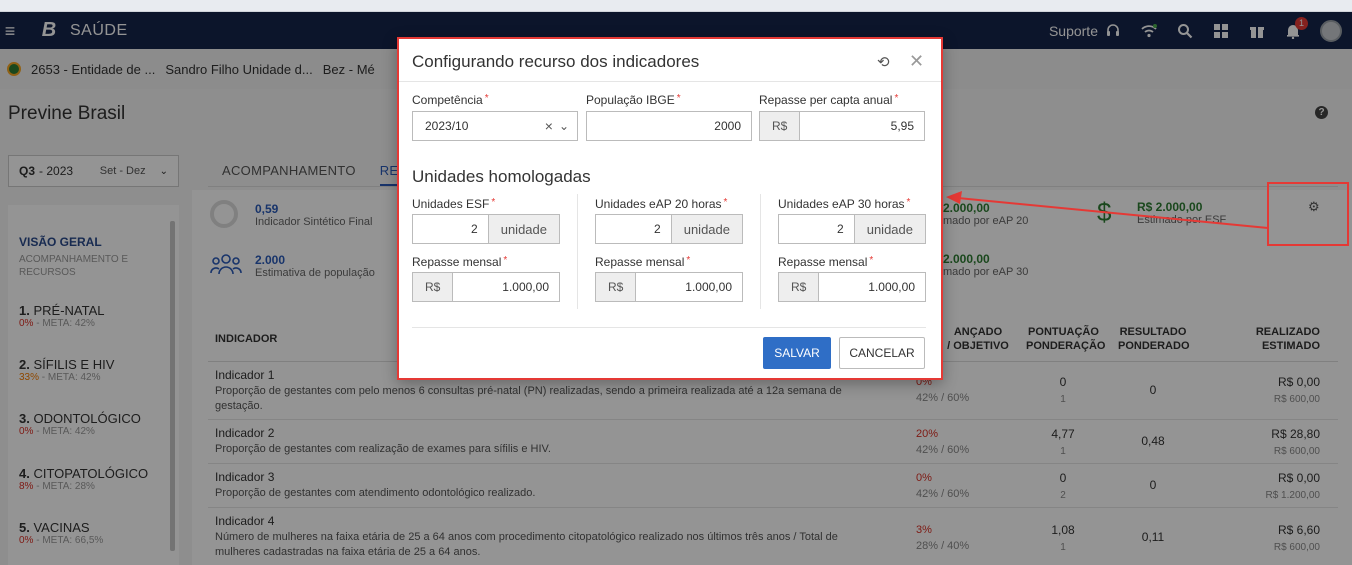 This screenshot has width=1352, height=565. Describe the element at coordinates (852, 287) in the screenshot. I see `repasse-eap30-input: R$ 1.000,00` at that location.